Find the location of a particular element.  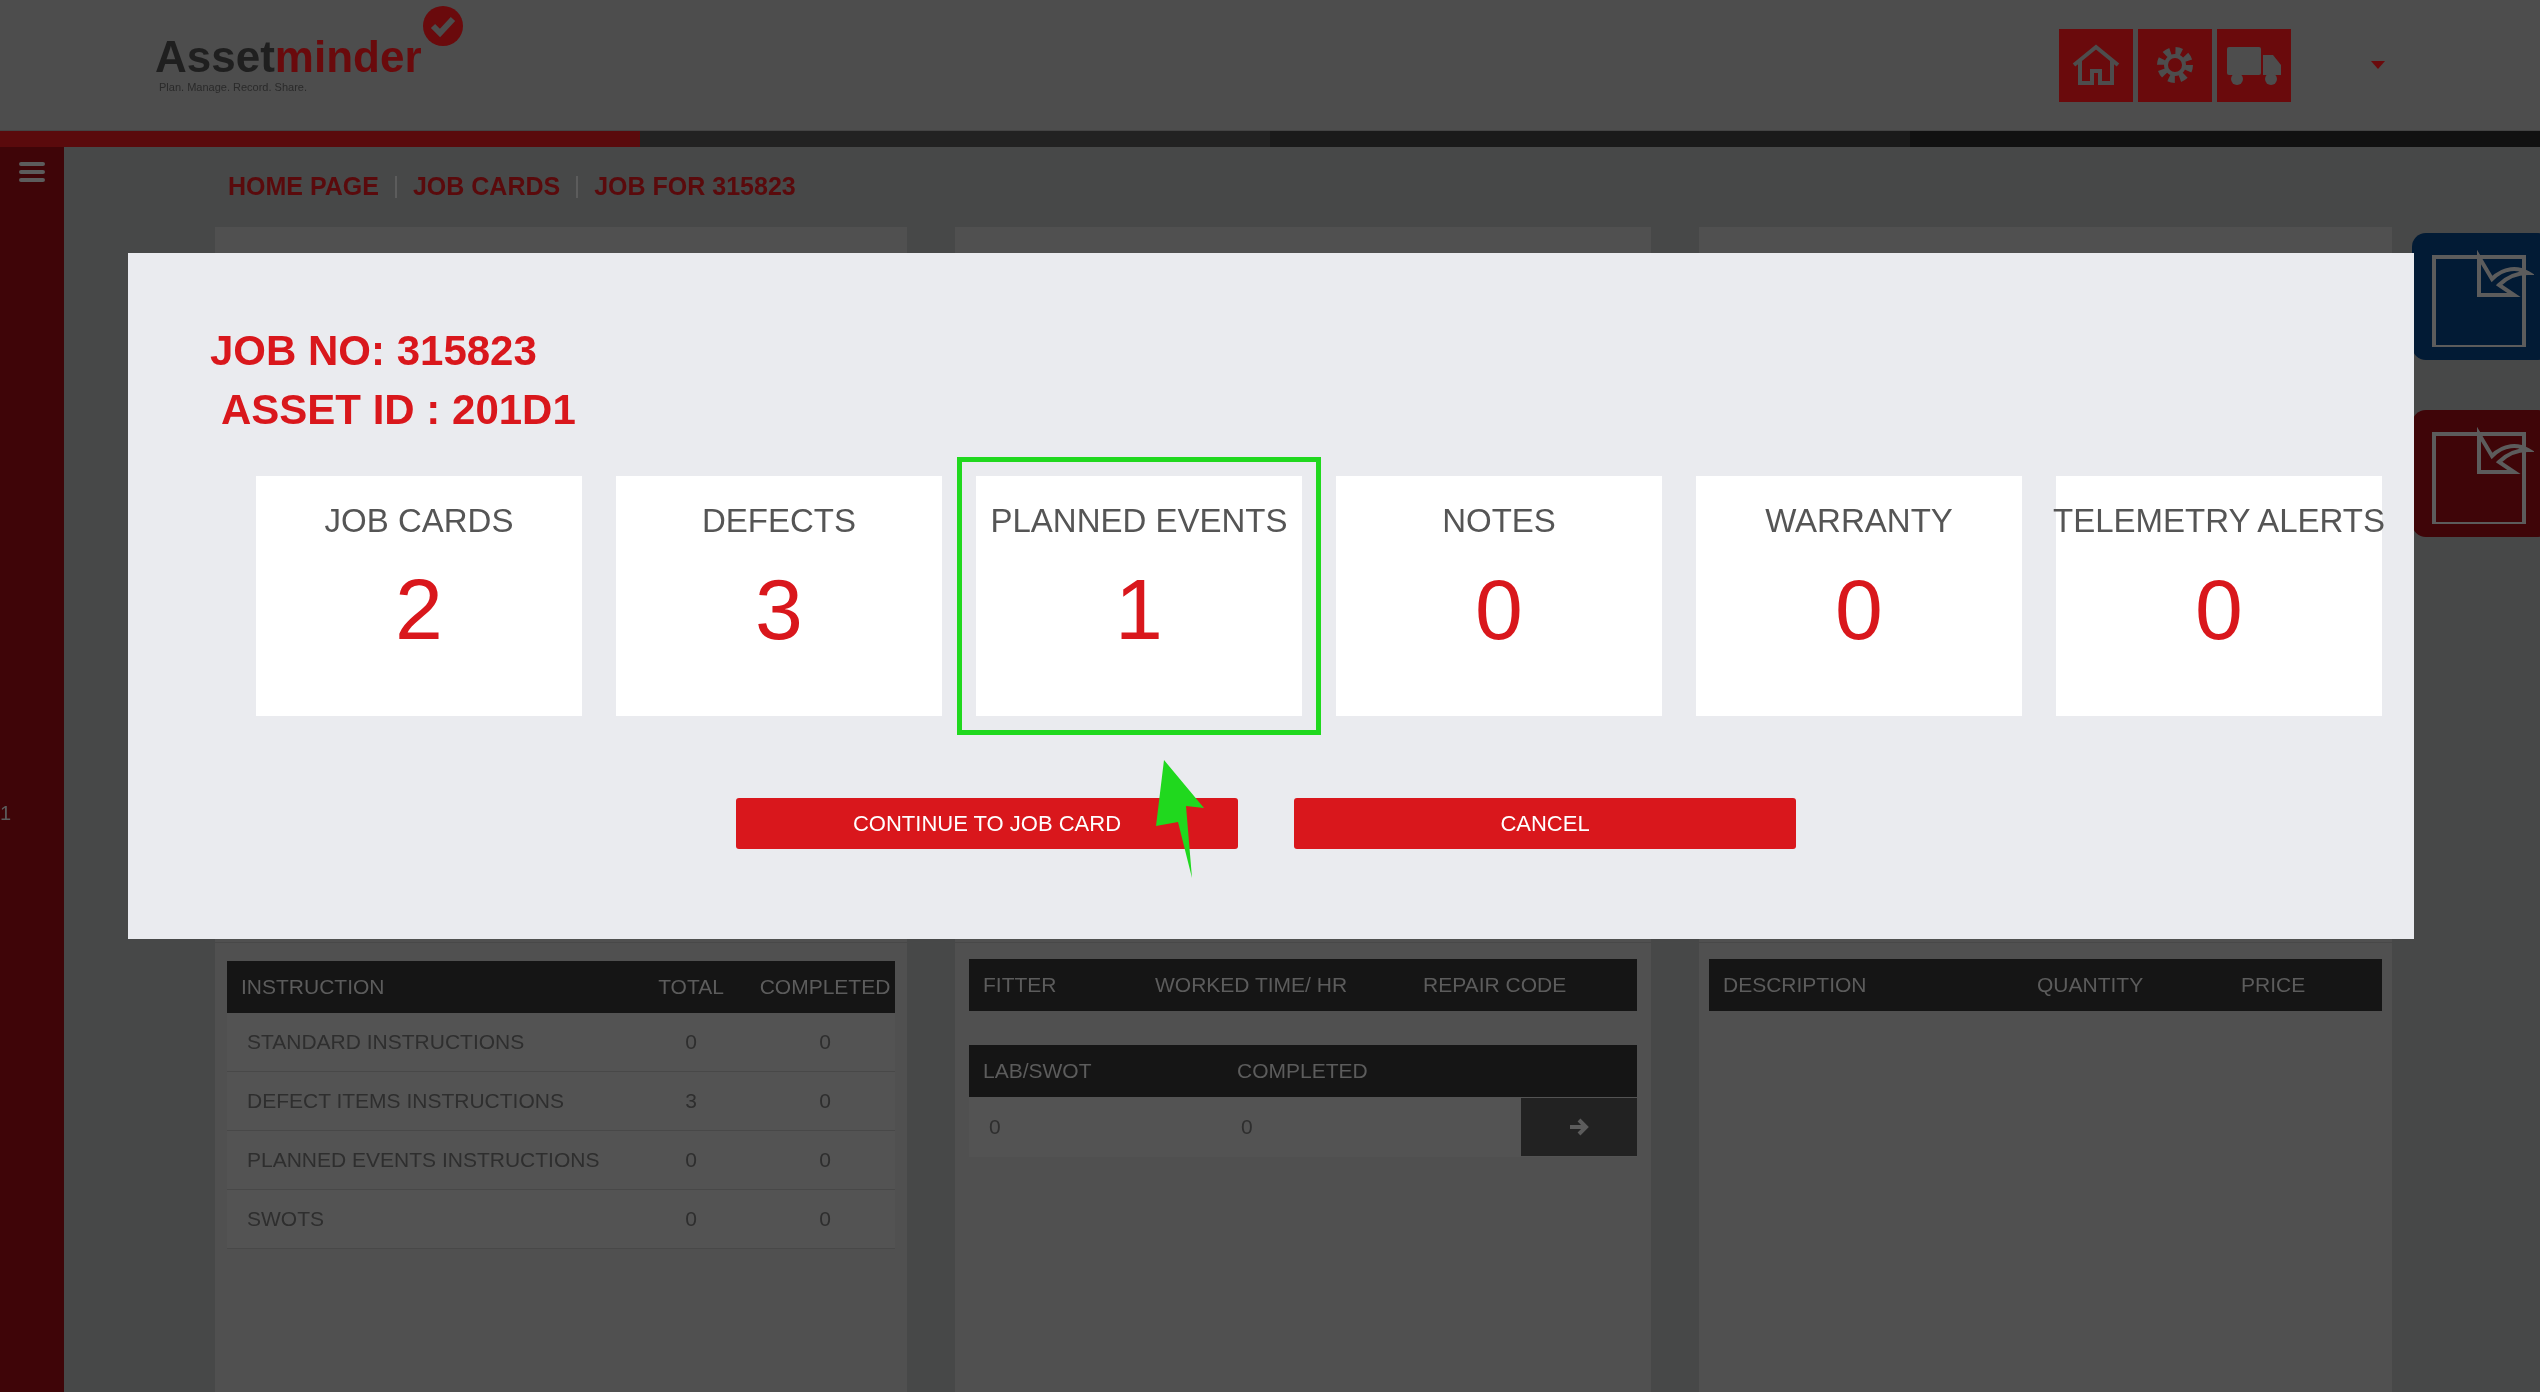

column-header: INSTRUCTION is located at coordinates (313, 987).